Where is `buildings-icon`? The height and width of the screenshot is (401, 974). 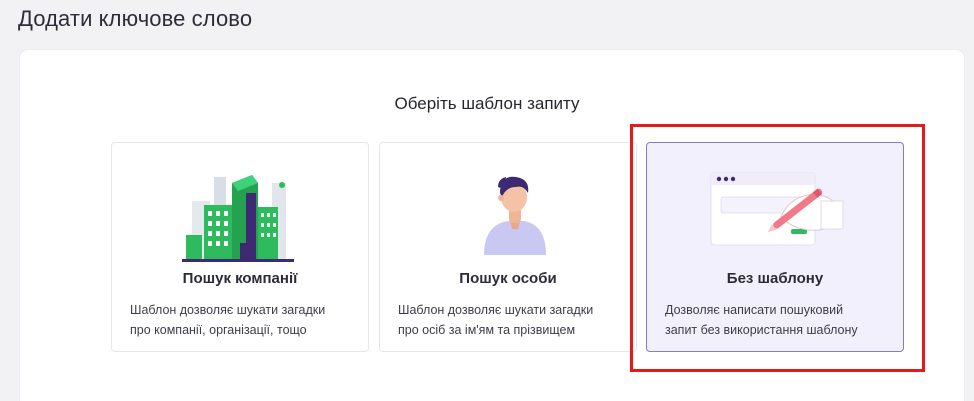
buildings-icon is located at coordinates (240, 210).